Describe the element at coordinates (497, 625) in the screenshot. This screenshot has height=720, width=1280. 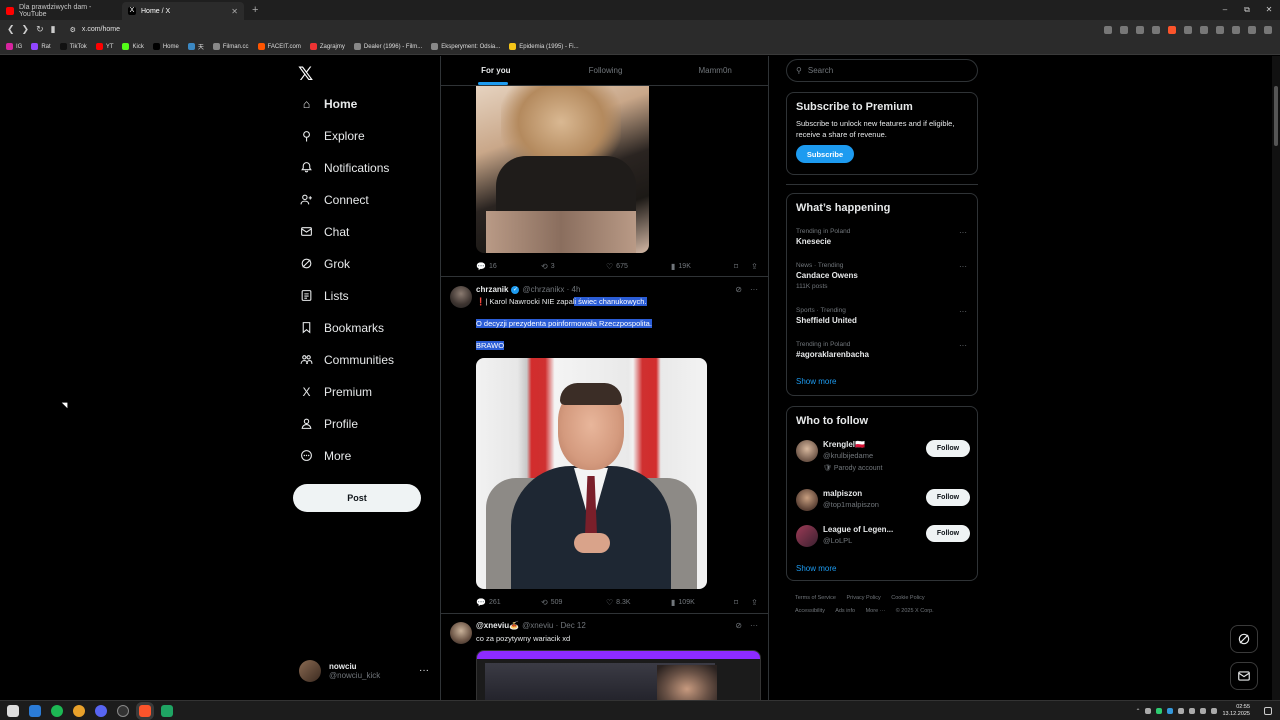
I see `author-name: @xneviu🍝` at that location.